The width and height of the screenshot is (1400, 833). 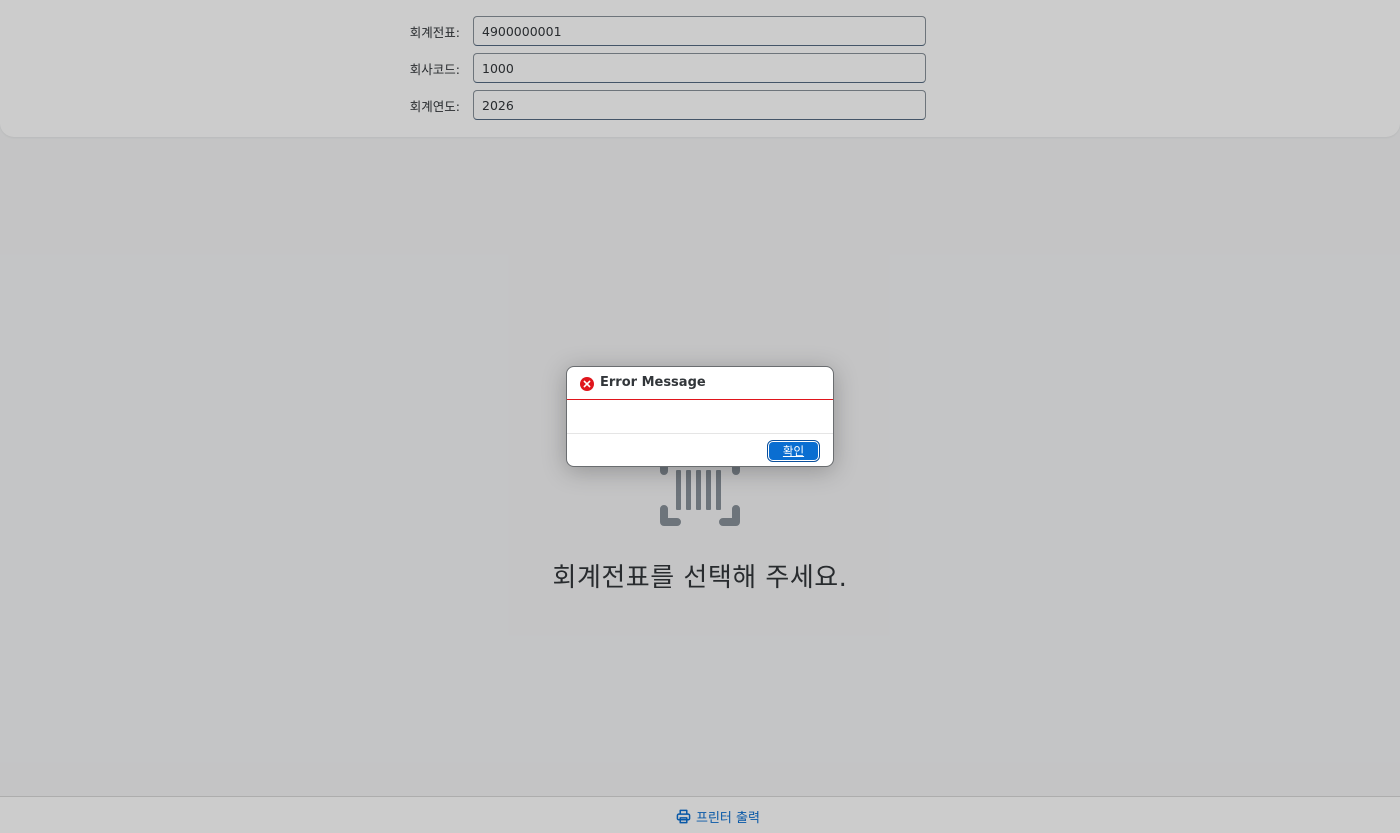 I want to click on dialog-footer: 확인, so click(x=700, y=450).